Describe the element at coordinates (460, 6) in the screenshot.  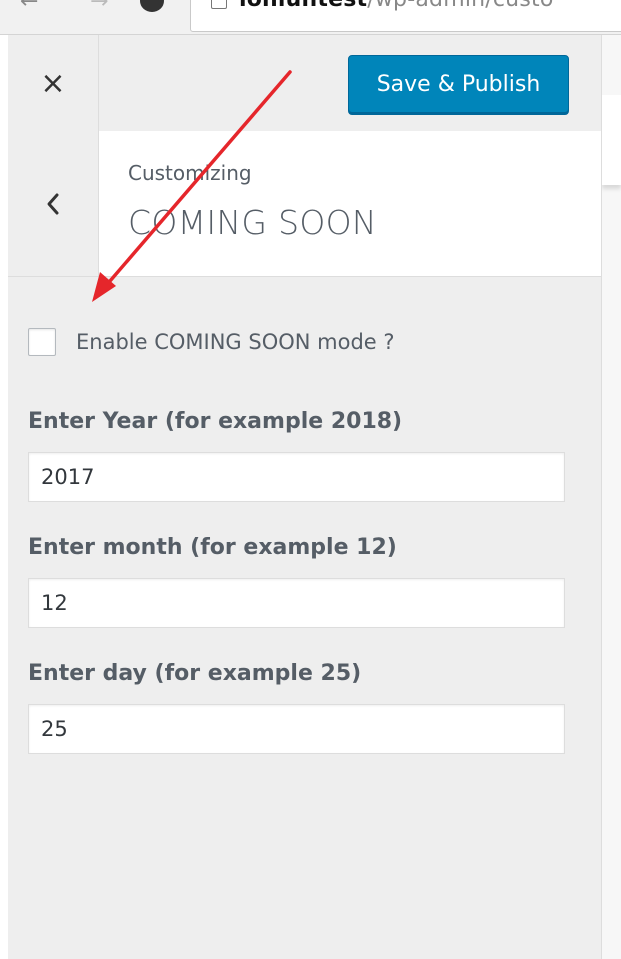
I see `url-path: /wp-admin/custo` at that location.